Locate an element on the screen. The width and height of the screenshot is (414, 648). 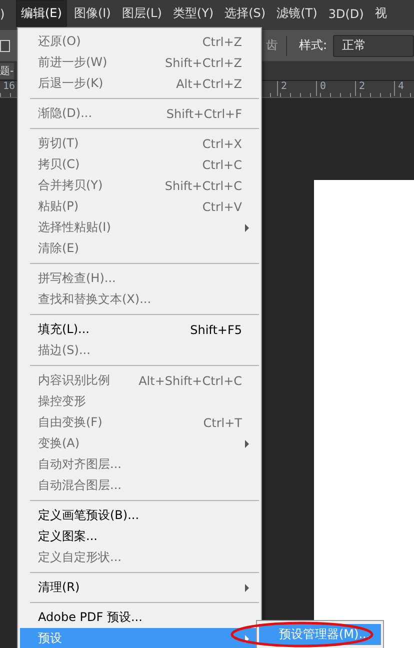
menu-bar-item: ) is located at coordinates (5, 13).